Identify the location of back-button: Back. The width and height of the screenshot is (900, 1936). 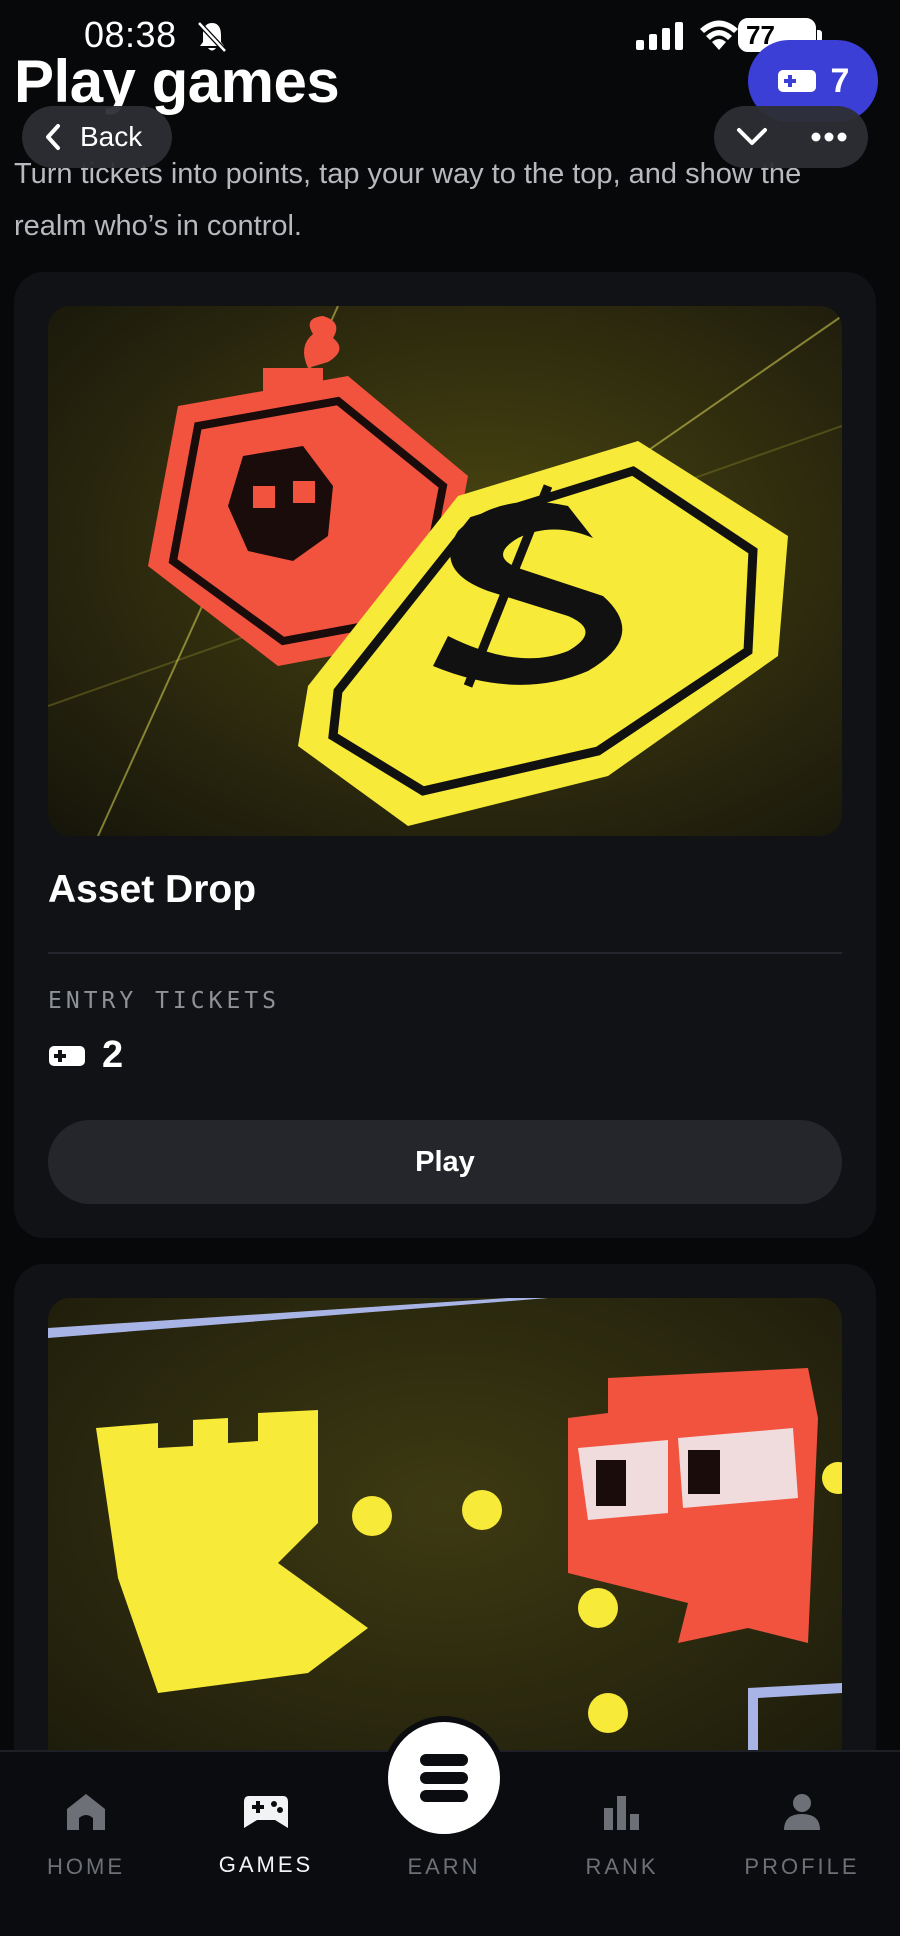
(97, 137).